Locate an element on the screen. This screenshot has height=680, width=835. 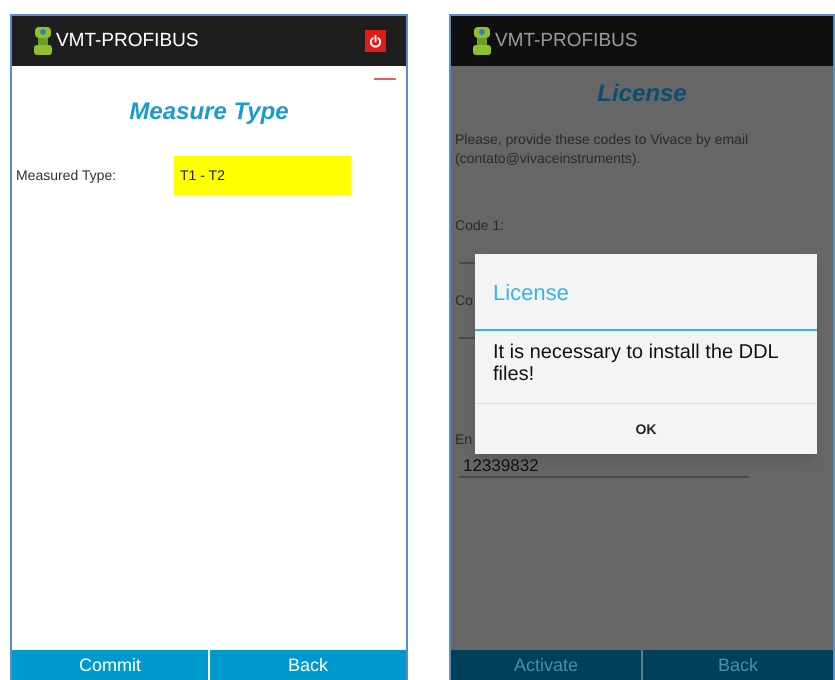
dialog-title: License is located at coordinates (646, 292).